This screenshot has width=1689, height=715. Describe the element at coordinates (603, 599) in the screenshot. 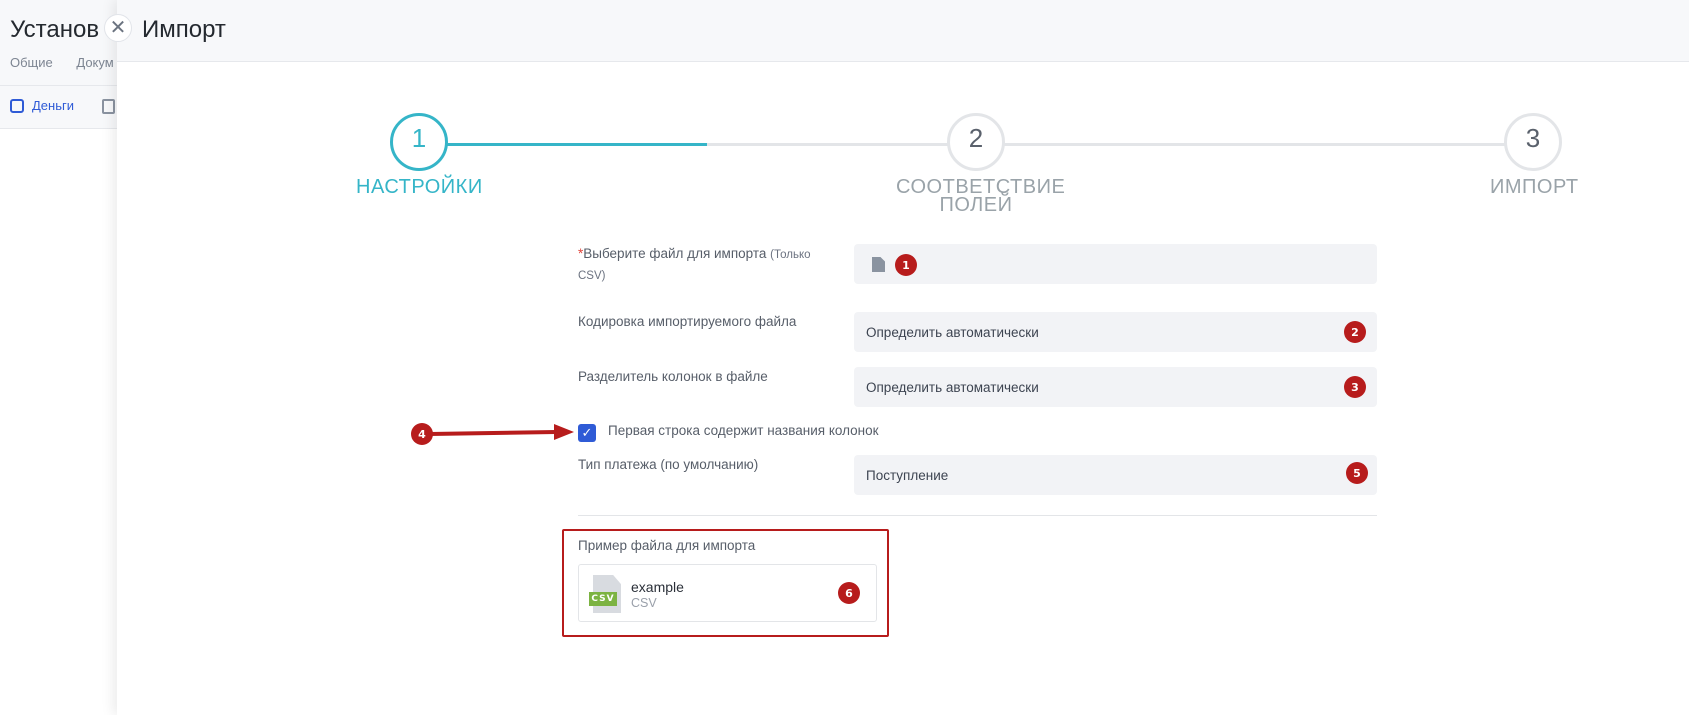

I see `csv-file-icon-tag: CSV` at that location.